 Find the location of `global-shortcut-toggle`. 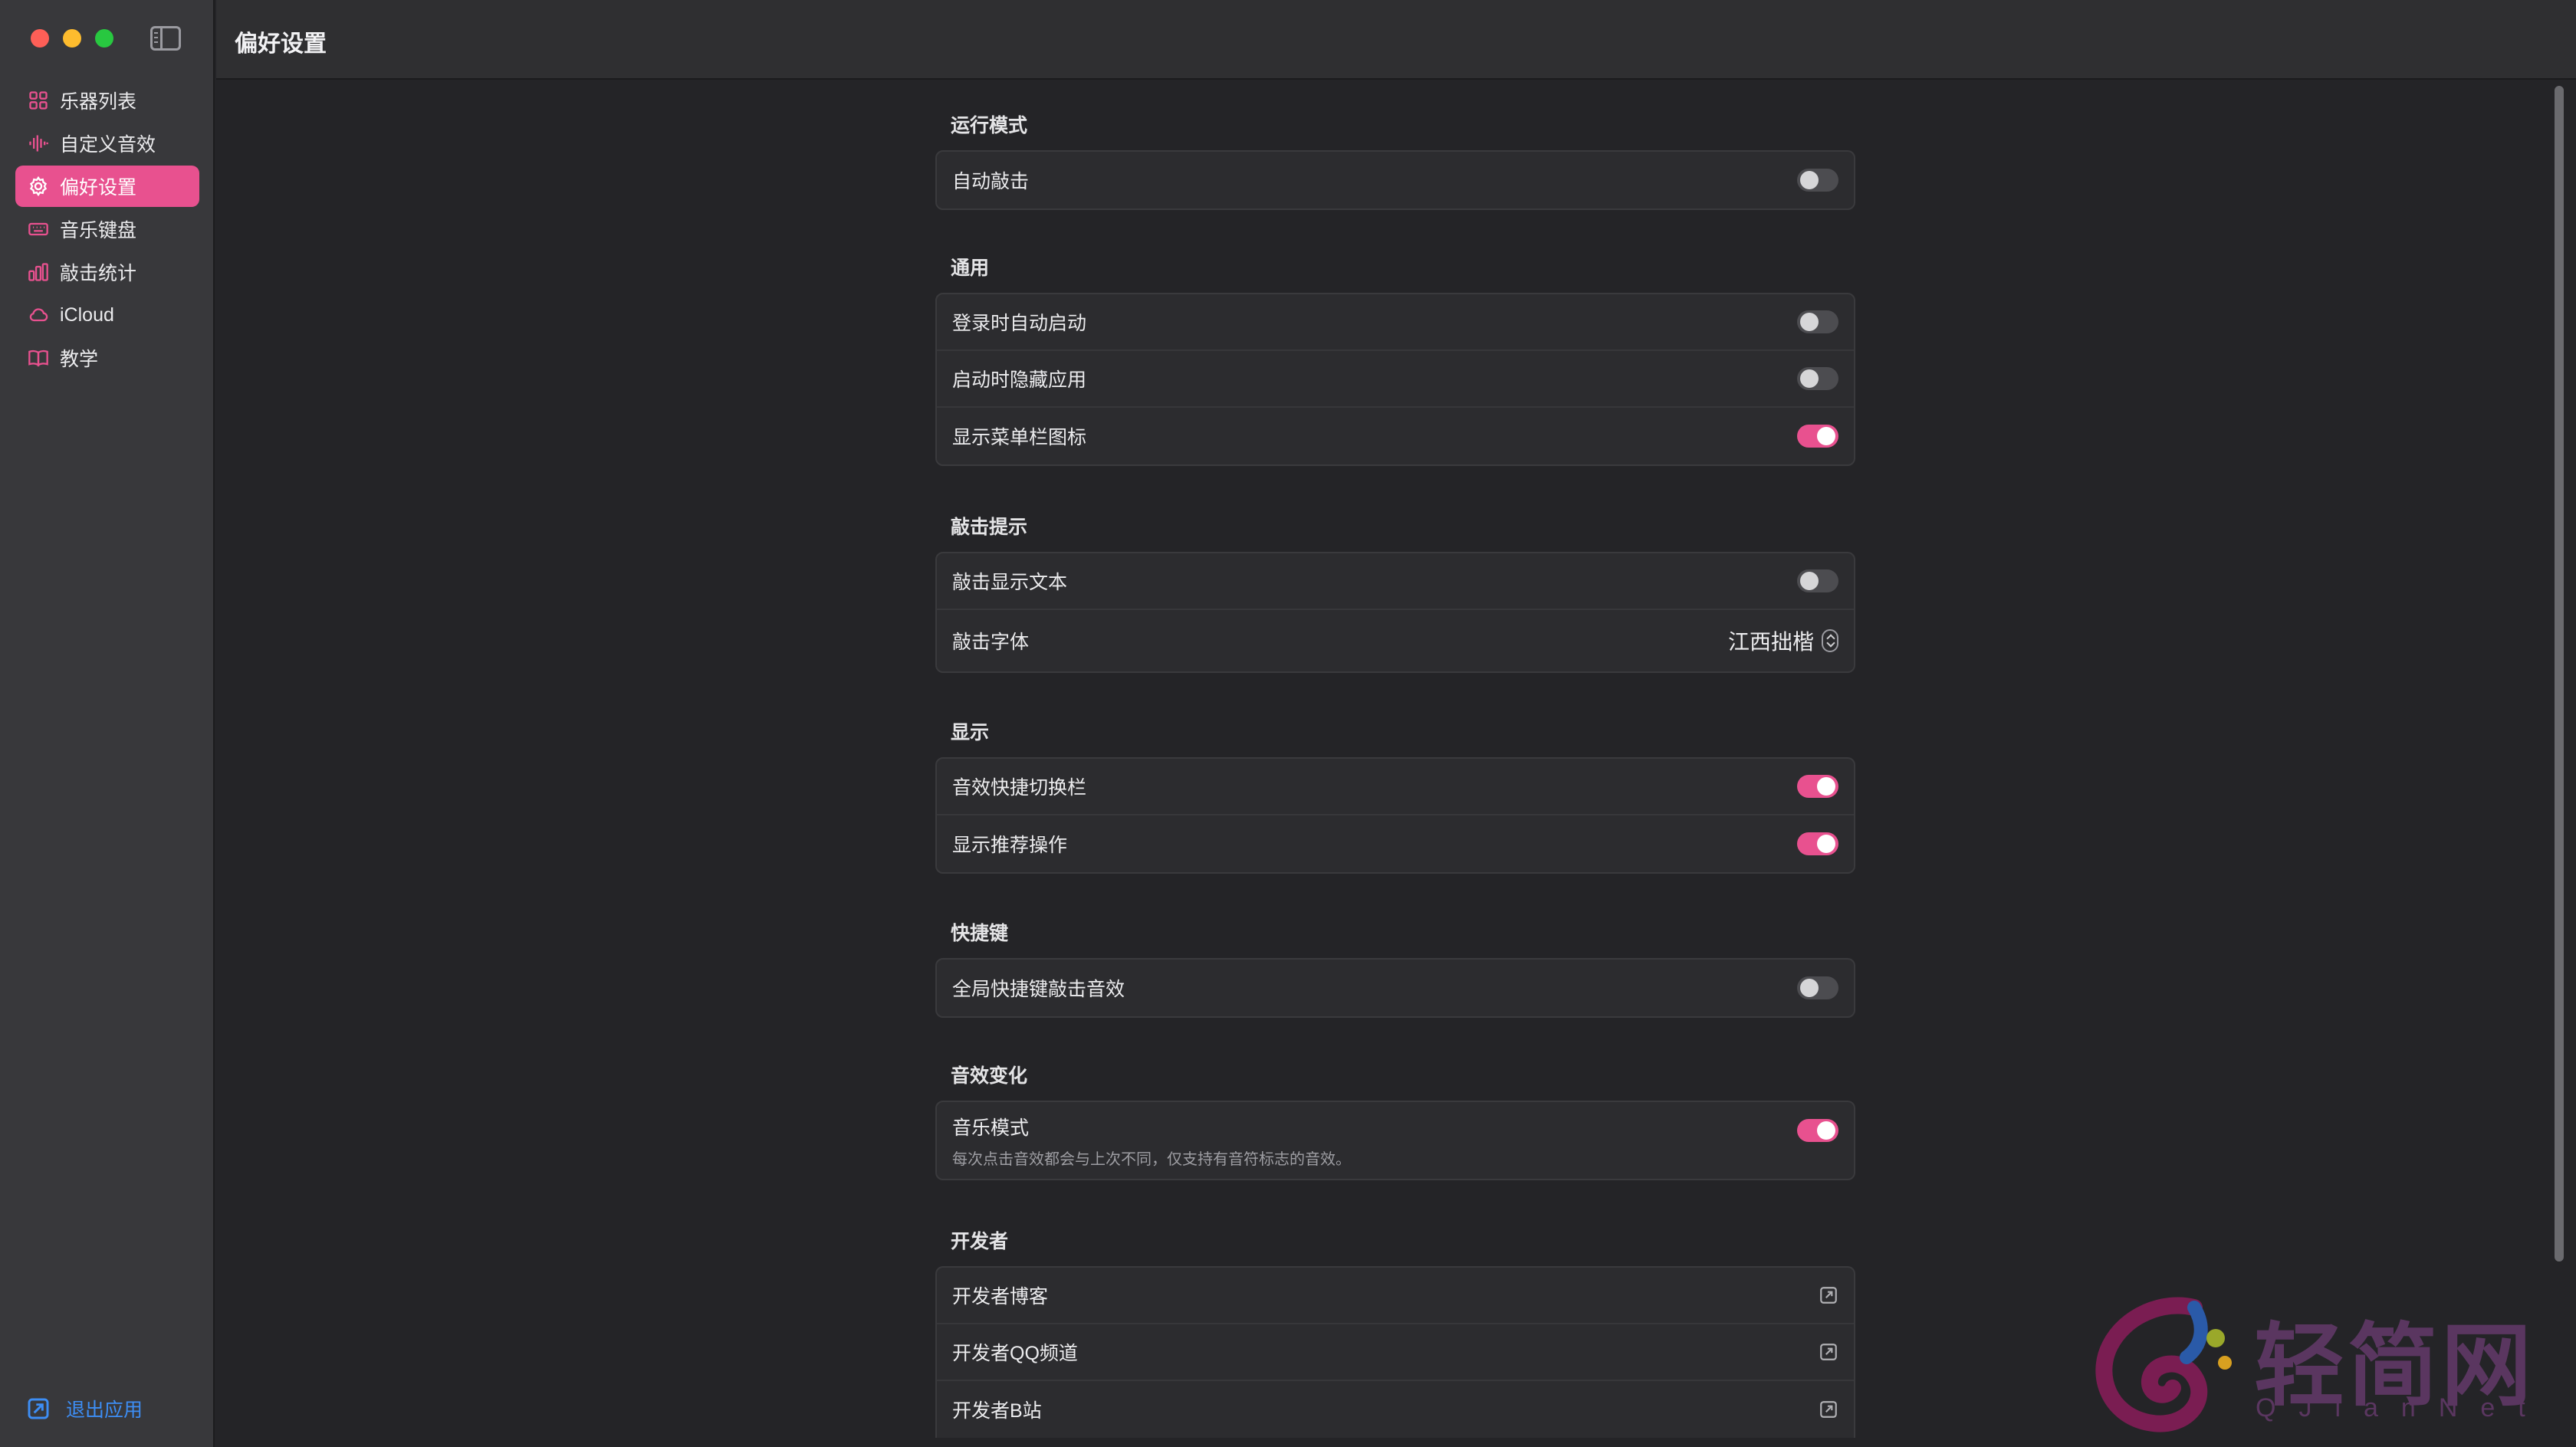

global-shortcut-toggle is located at coordinates (1818, 988).